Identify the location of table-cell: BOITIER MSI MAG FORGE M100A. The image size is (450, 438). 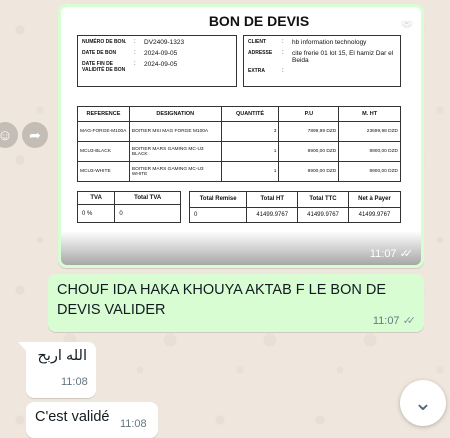
(175, 131).